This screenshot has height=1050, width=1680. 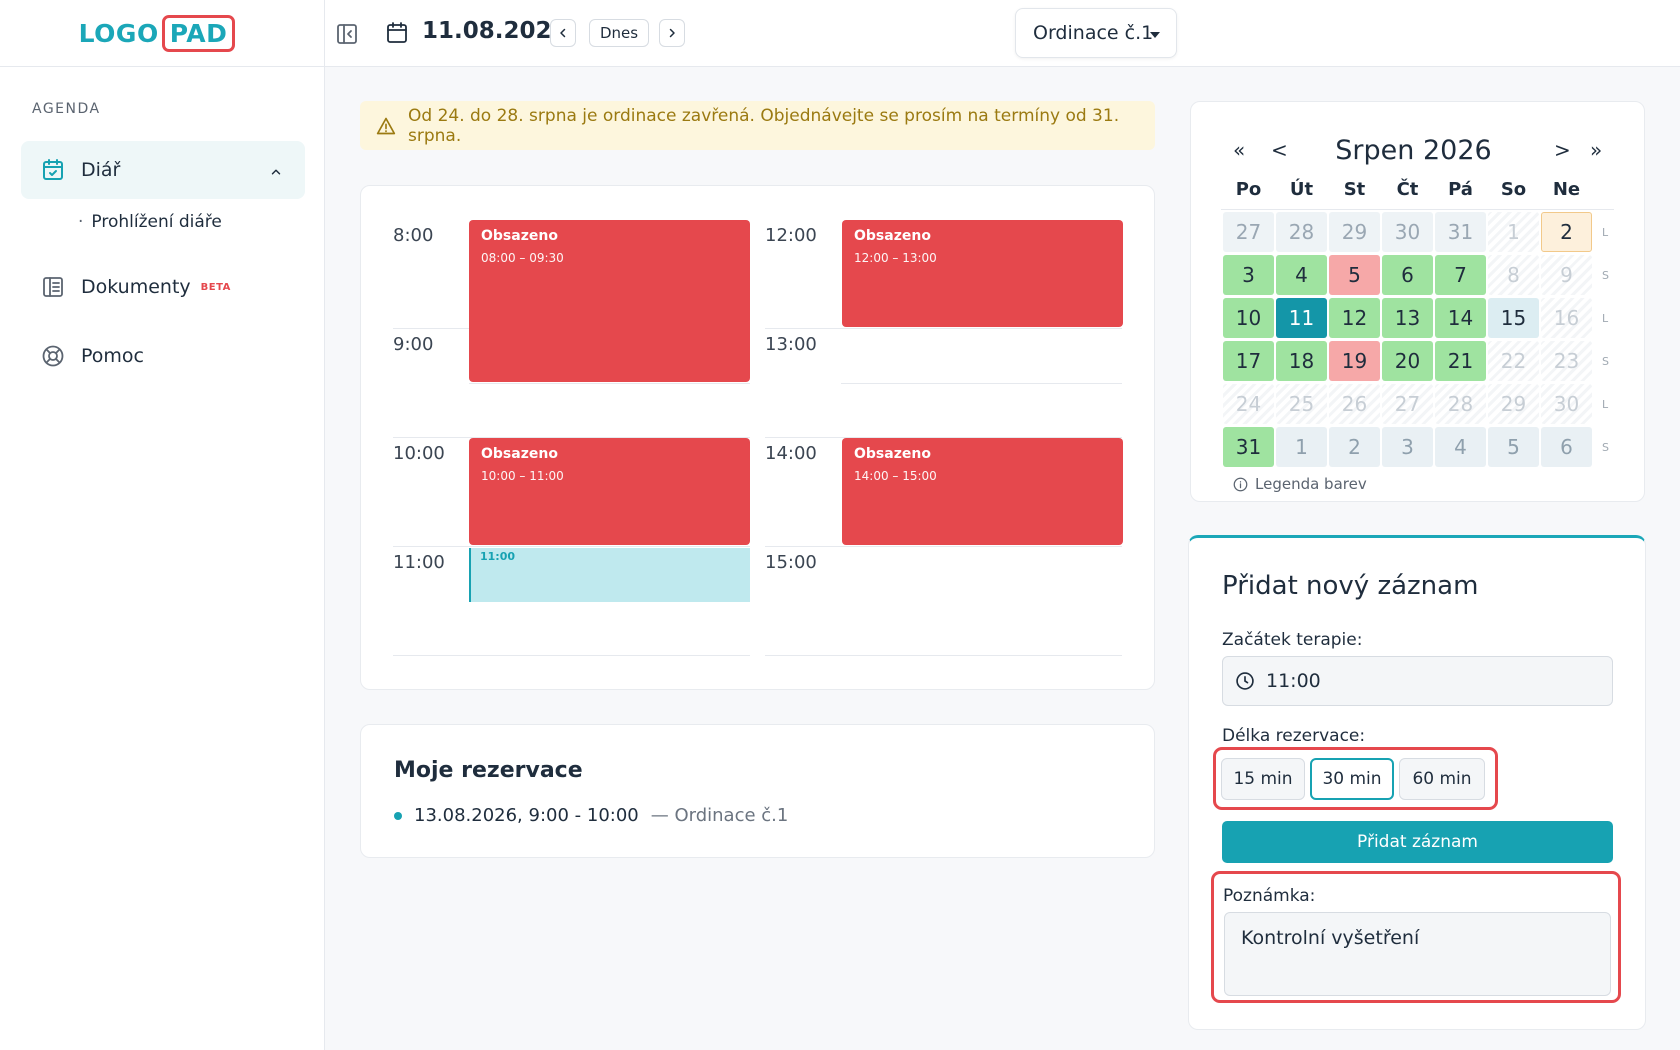 What do you see at coordinates (419, 453) in the screenshot?
I see `hour-label: 10:00` at bounding box center [419, 453].